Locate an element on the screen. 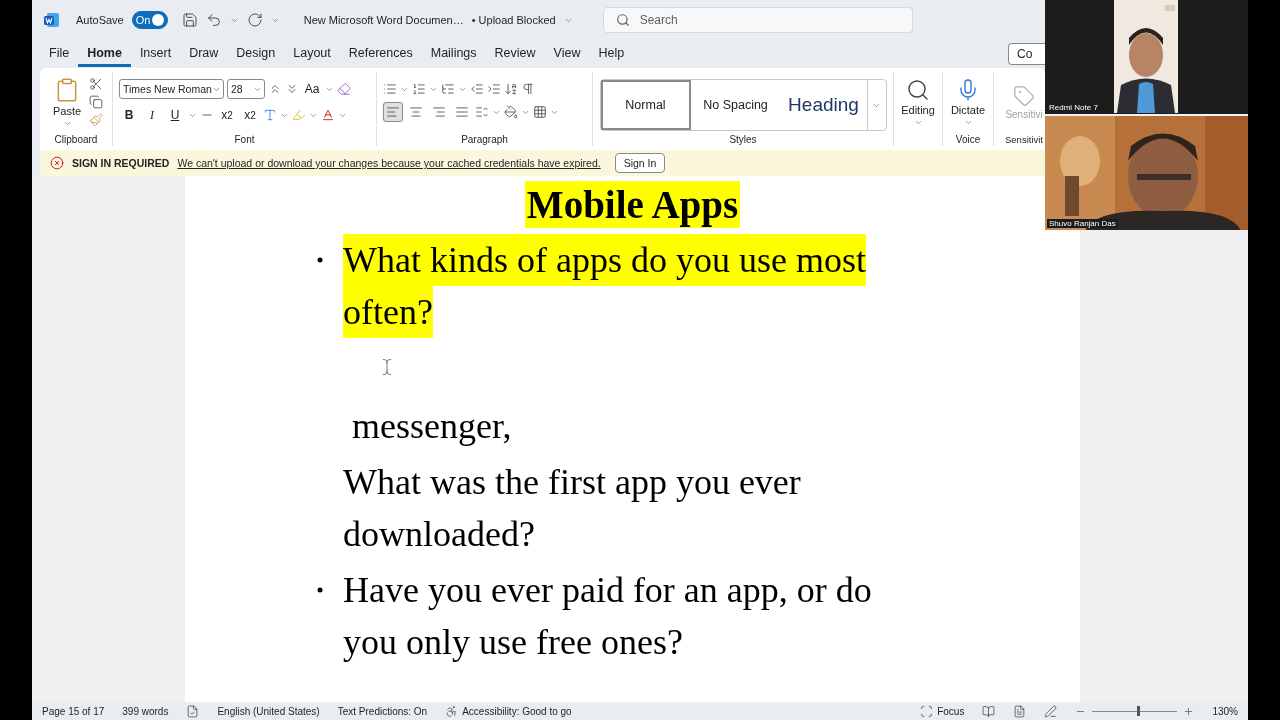  group-label: Clipboard is located at coordinates (76, 139).